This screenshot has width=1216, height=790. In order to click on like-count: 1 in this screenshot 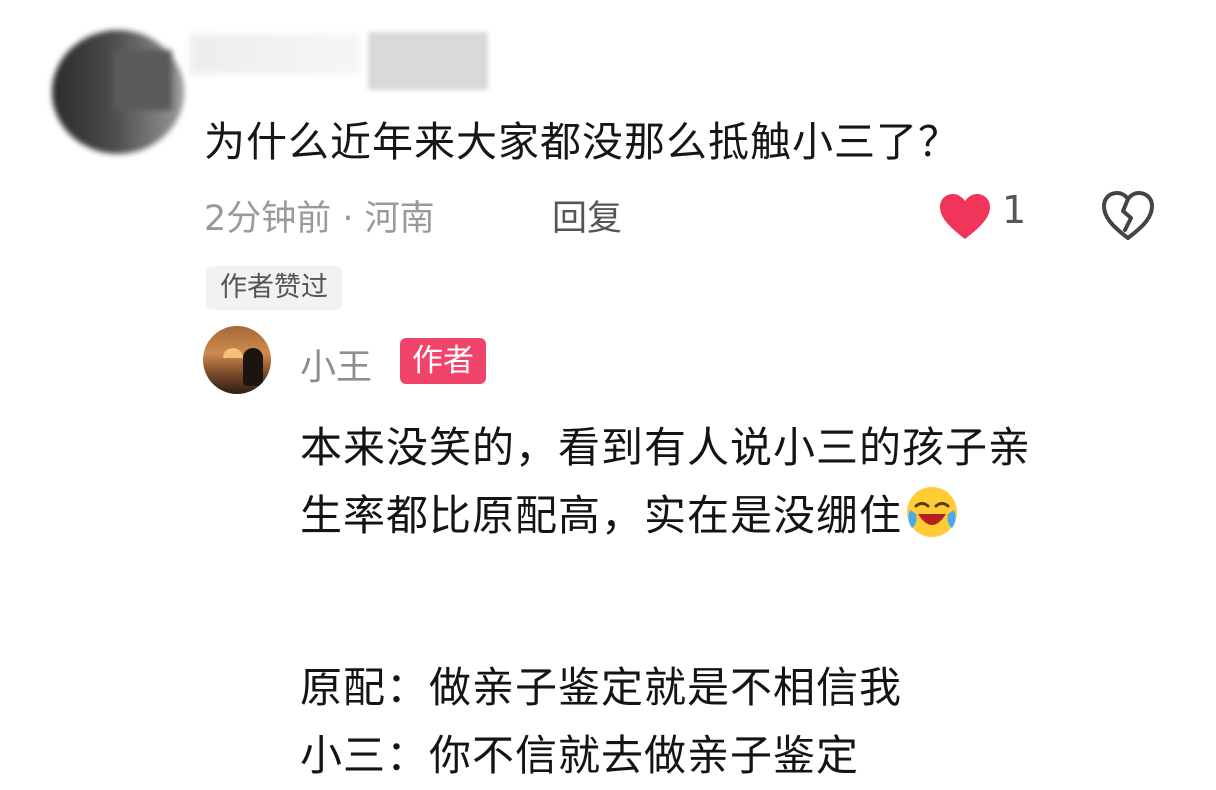, I will do `click(1014, 210)`.